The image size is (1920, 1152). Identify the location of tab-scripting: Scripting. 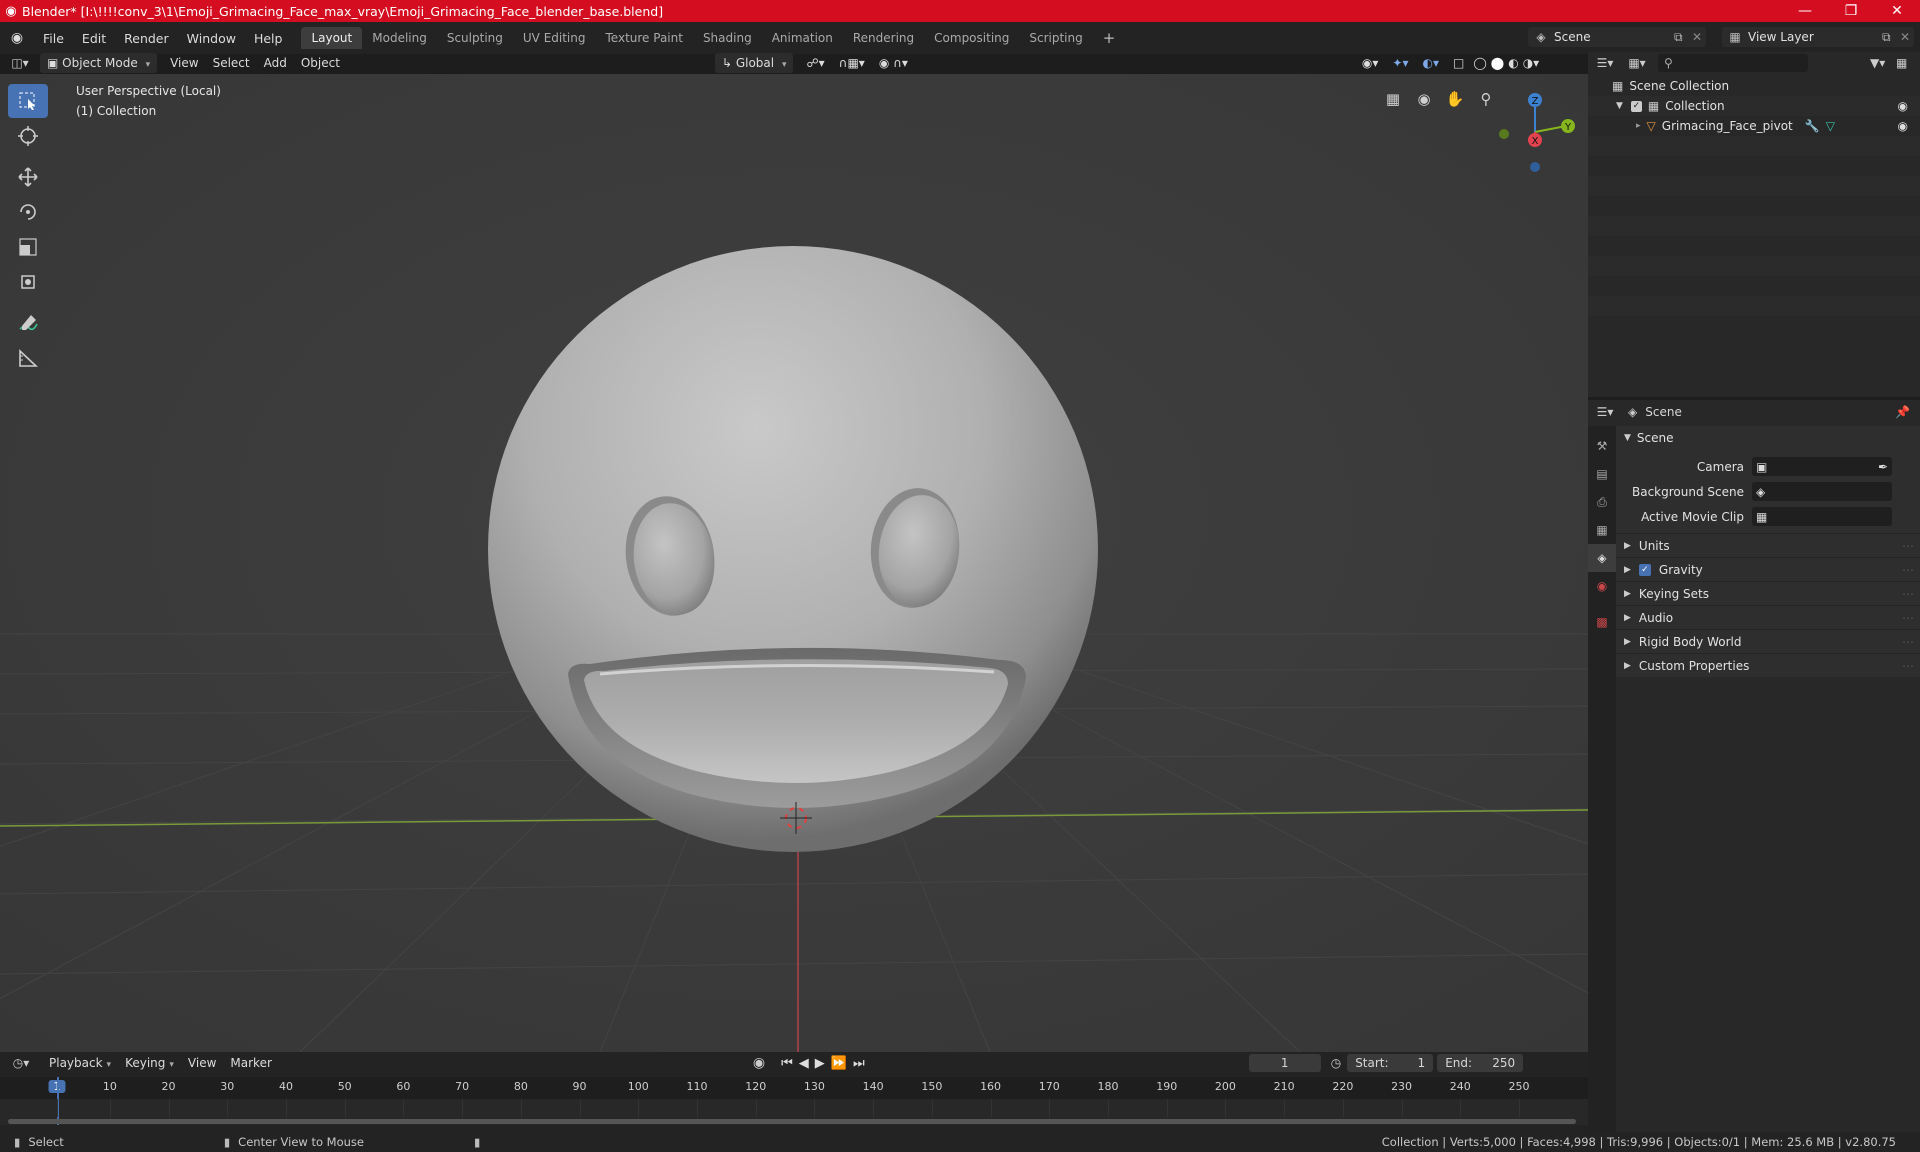
(1055, 38).